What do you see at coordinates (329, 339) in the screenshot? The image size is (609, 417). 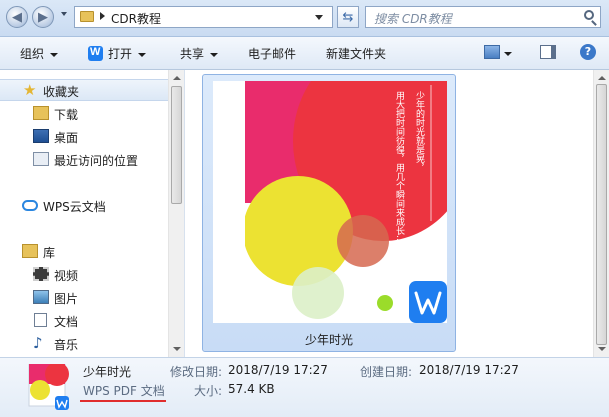 I see `file-name: 少年时光` at bounding box center [329, 339].